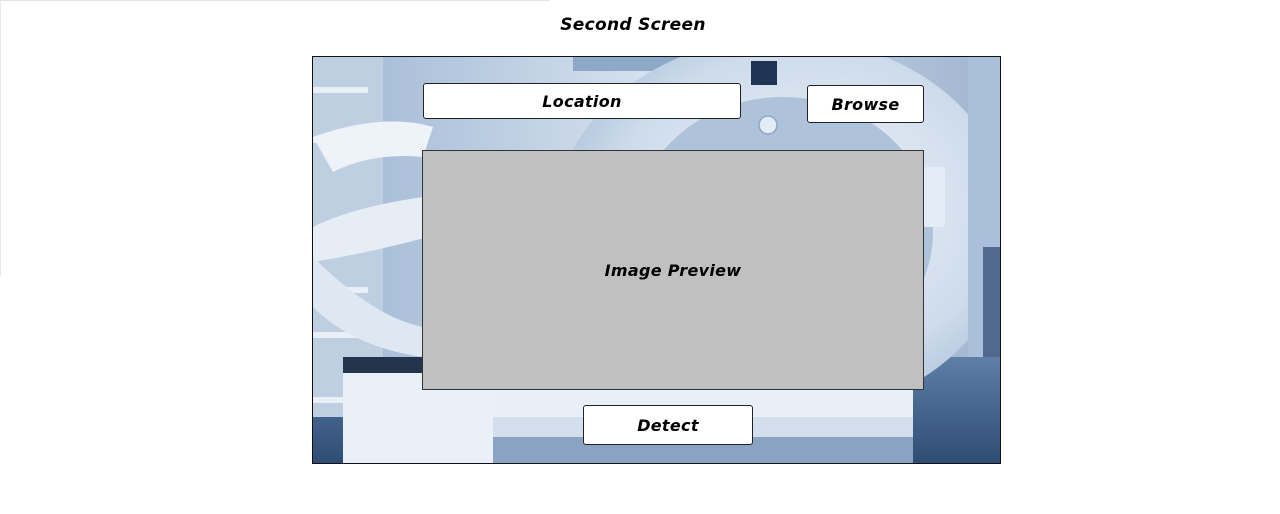  I want to click on detect-button-label: Detect, so click(668, 425).